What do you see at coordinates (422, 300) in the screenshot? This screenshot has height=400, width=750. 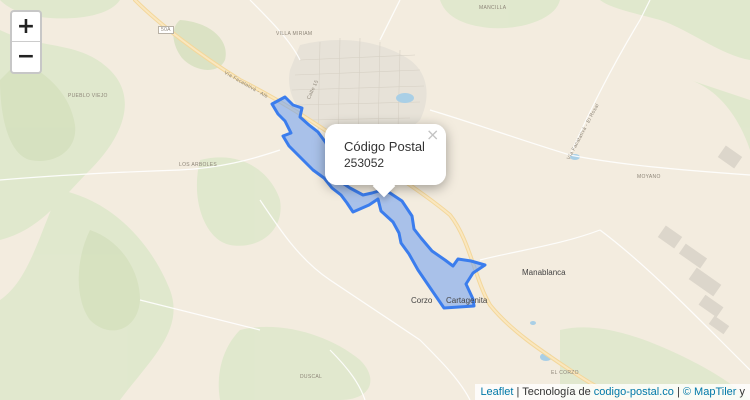 I see `town-corzo: Corzo` at bounding box center [422, 300].